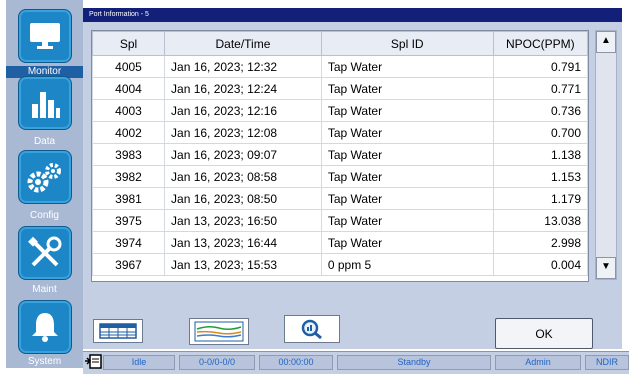 Image resolution: width=629 pixels, height=374 pixels. I want to click on cell-npoc: 0.736, so click(540, 110).